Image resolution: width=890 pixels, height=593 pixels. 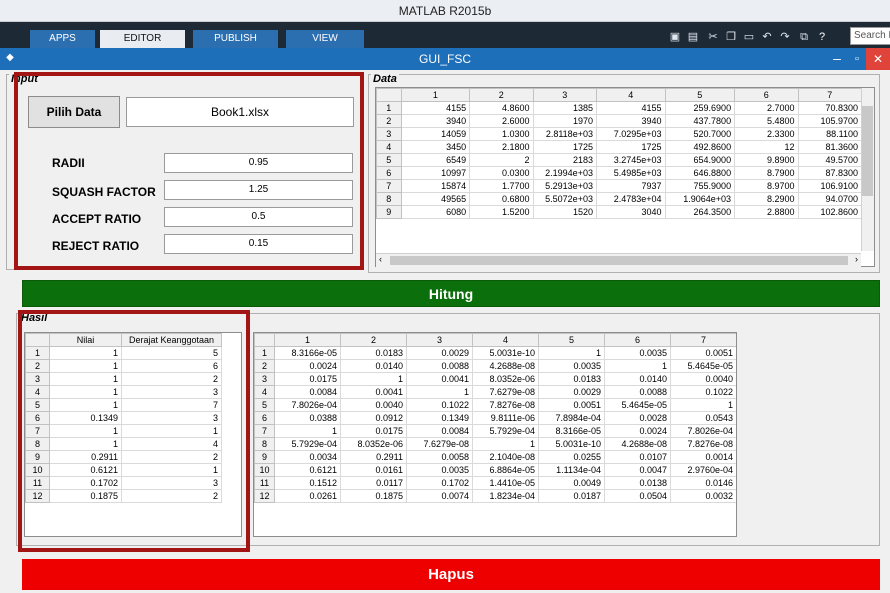 I want to click on data-vertical-scroll-thumb, so click(x=867, y=151).